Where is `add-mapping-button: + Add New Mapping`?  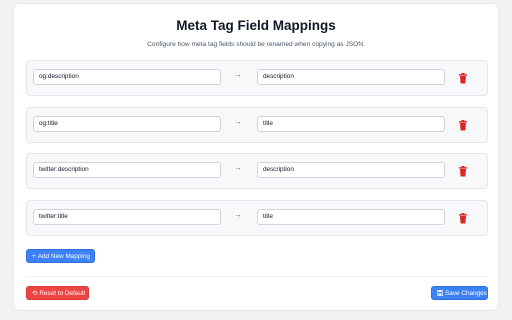
add-mapping-button: + Add New Mapping is located at coordinates (60, 256).